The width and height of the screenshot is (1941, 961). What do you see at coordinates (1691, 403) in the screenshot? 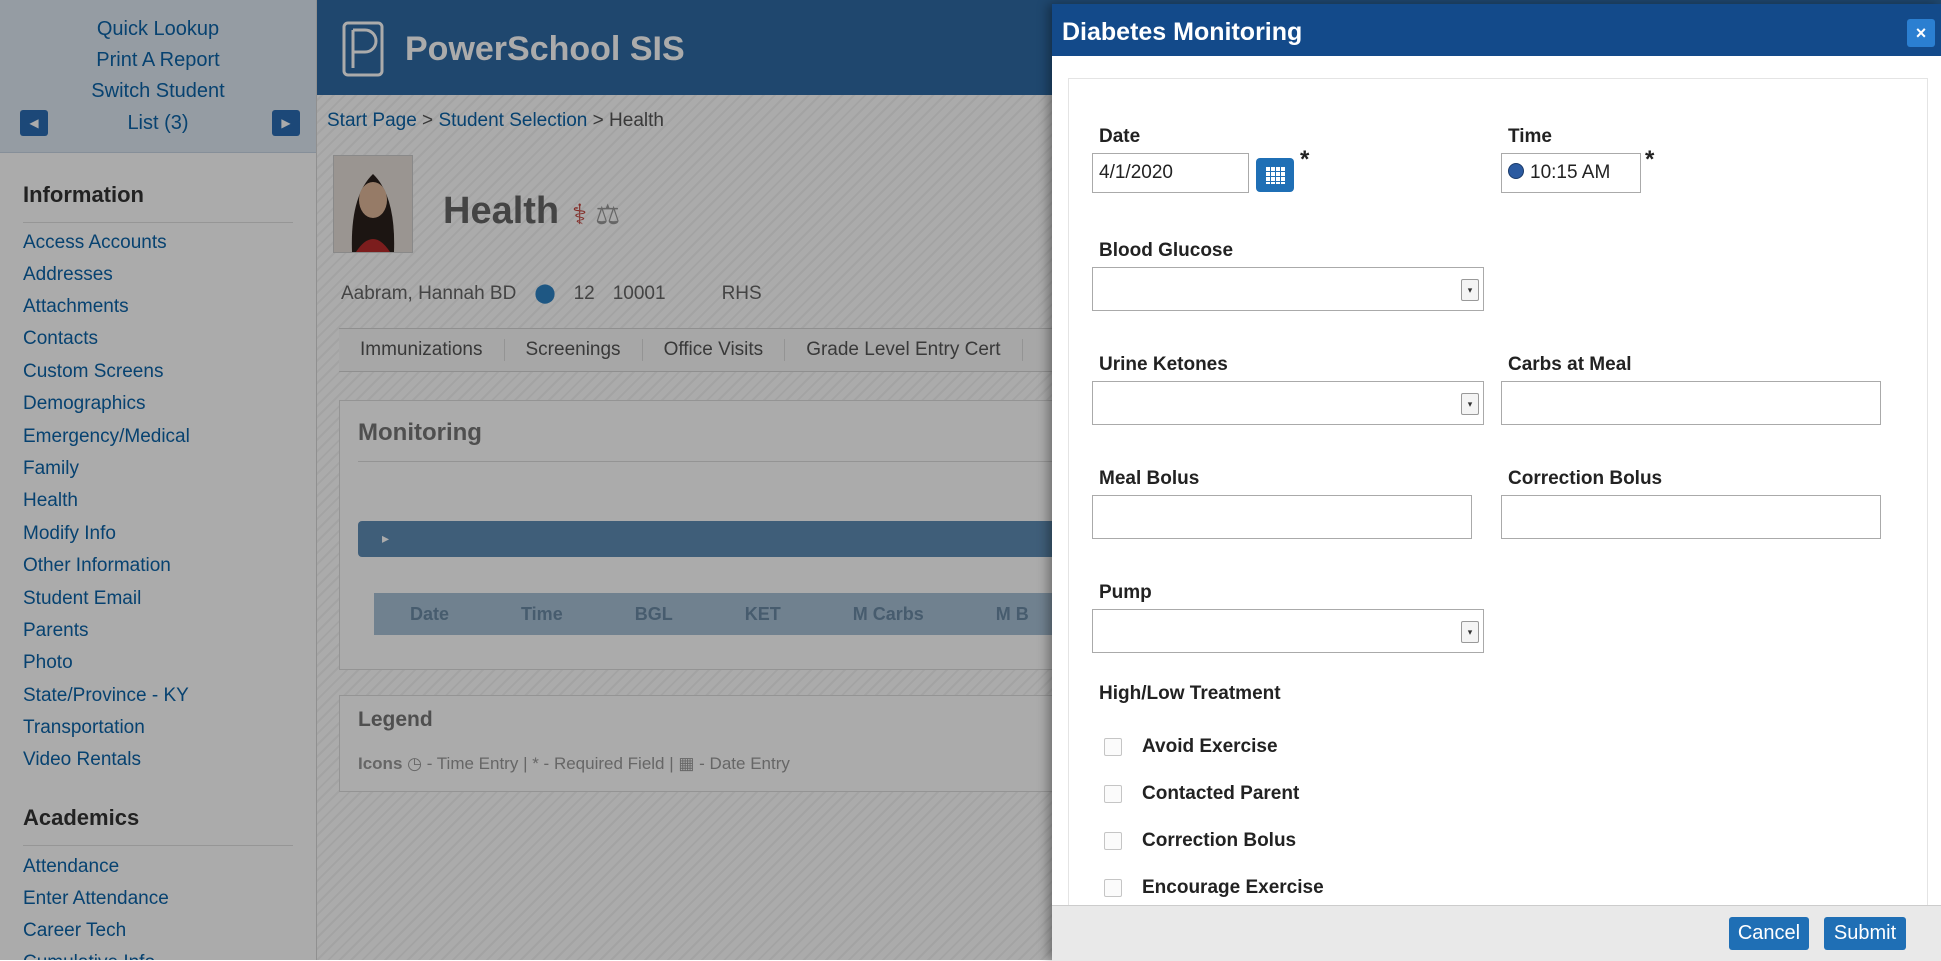
I see `carbs-at-meal-field` at bounding box center [1691, 403].